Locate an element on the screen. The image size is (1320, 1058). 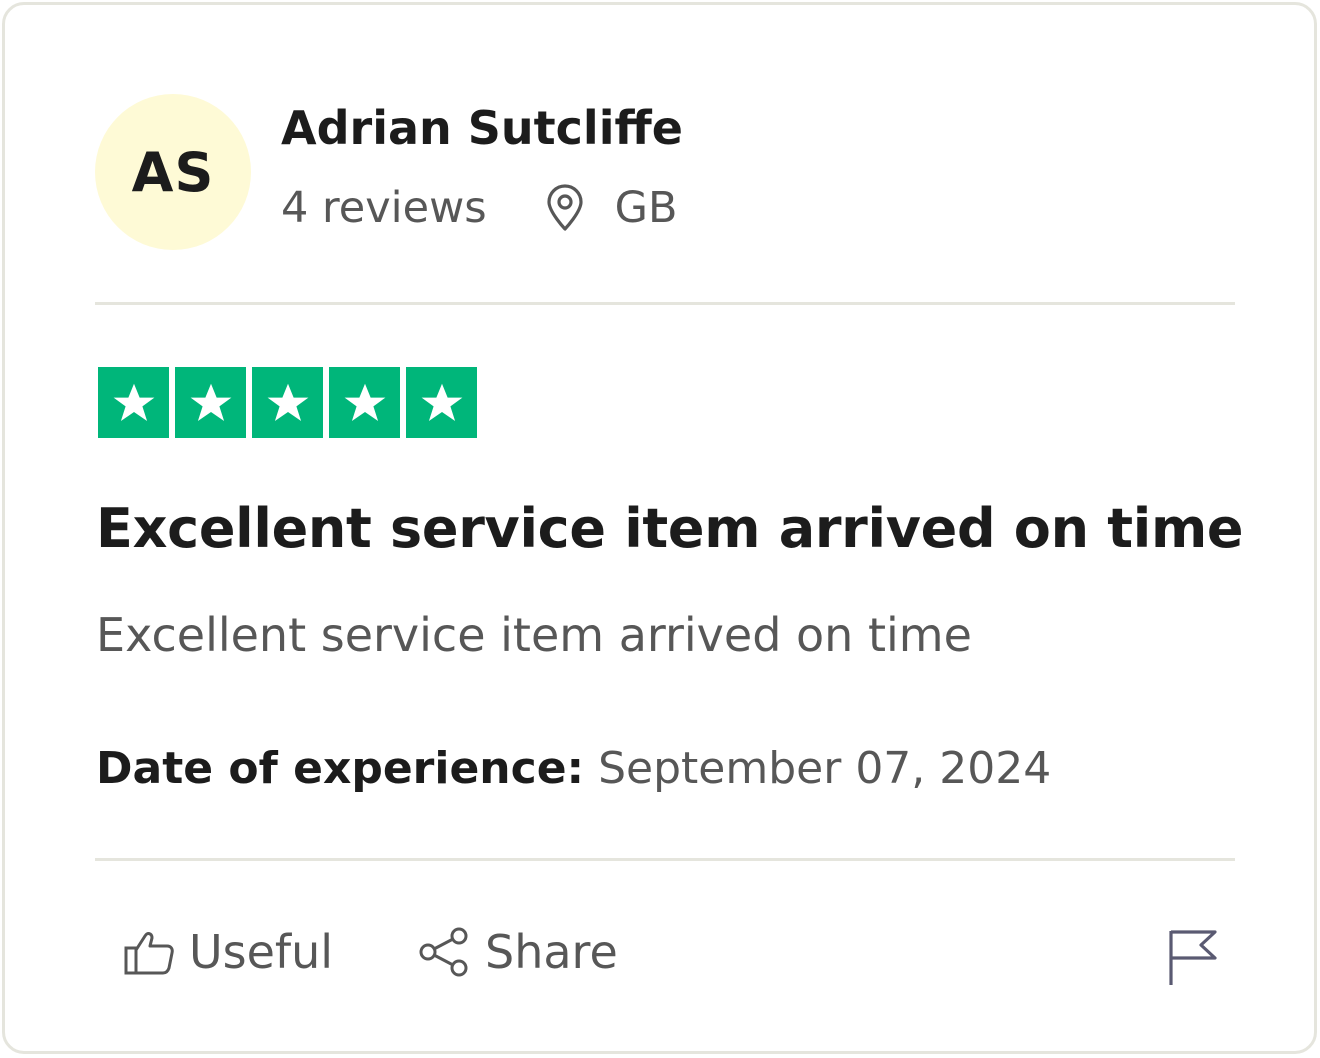
share-button: Share is located at coordinates (517, 952).